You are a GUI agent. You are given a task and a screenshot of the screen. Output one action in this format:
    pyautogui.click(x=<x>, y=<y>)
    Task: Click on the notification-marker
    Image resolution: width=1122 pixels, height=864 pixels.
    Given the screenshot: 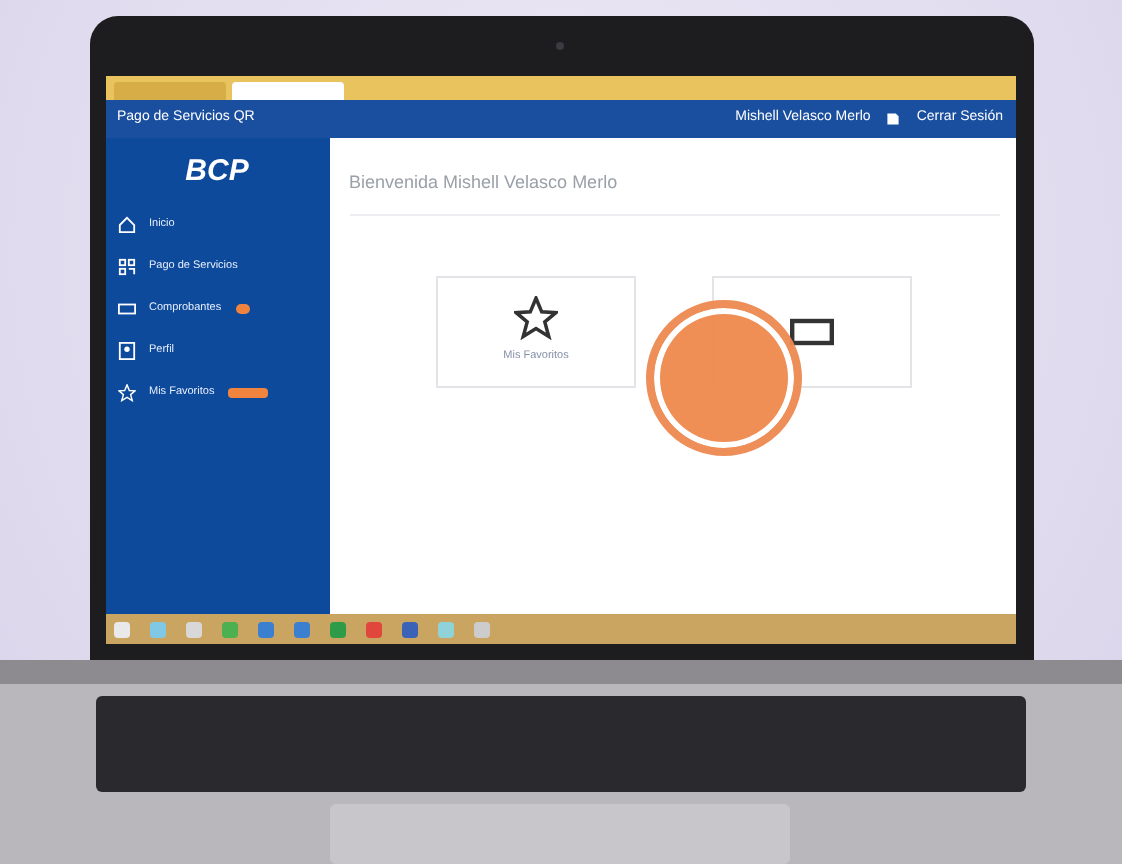 What is the action you would take?
    pyautogui.click(x=242, y=308)
    